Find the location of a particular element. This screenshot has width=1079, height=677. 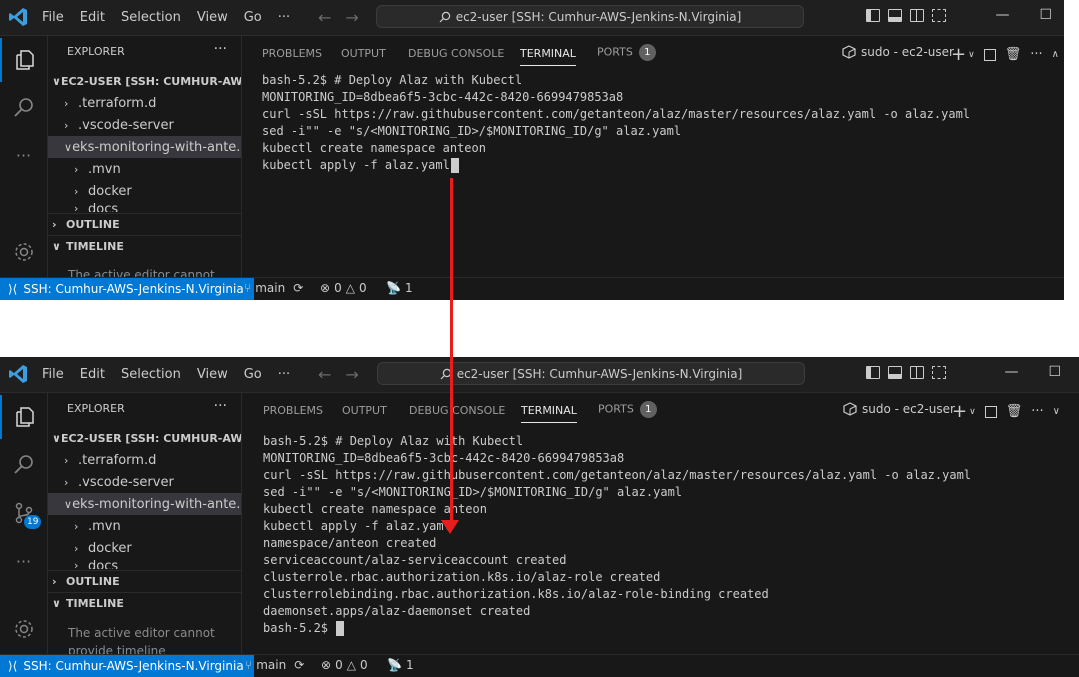

terminal-line: daemonset.apps/alaz-daemonset created is located at coordinates (397, 611).